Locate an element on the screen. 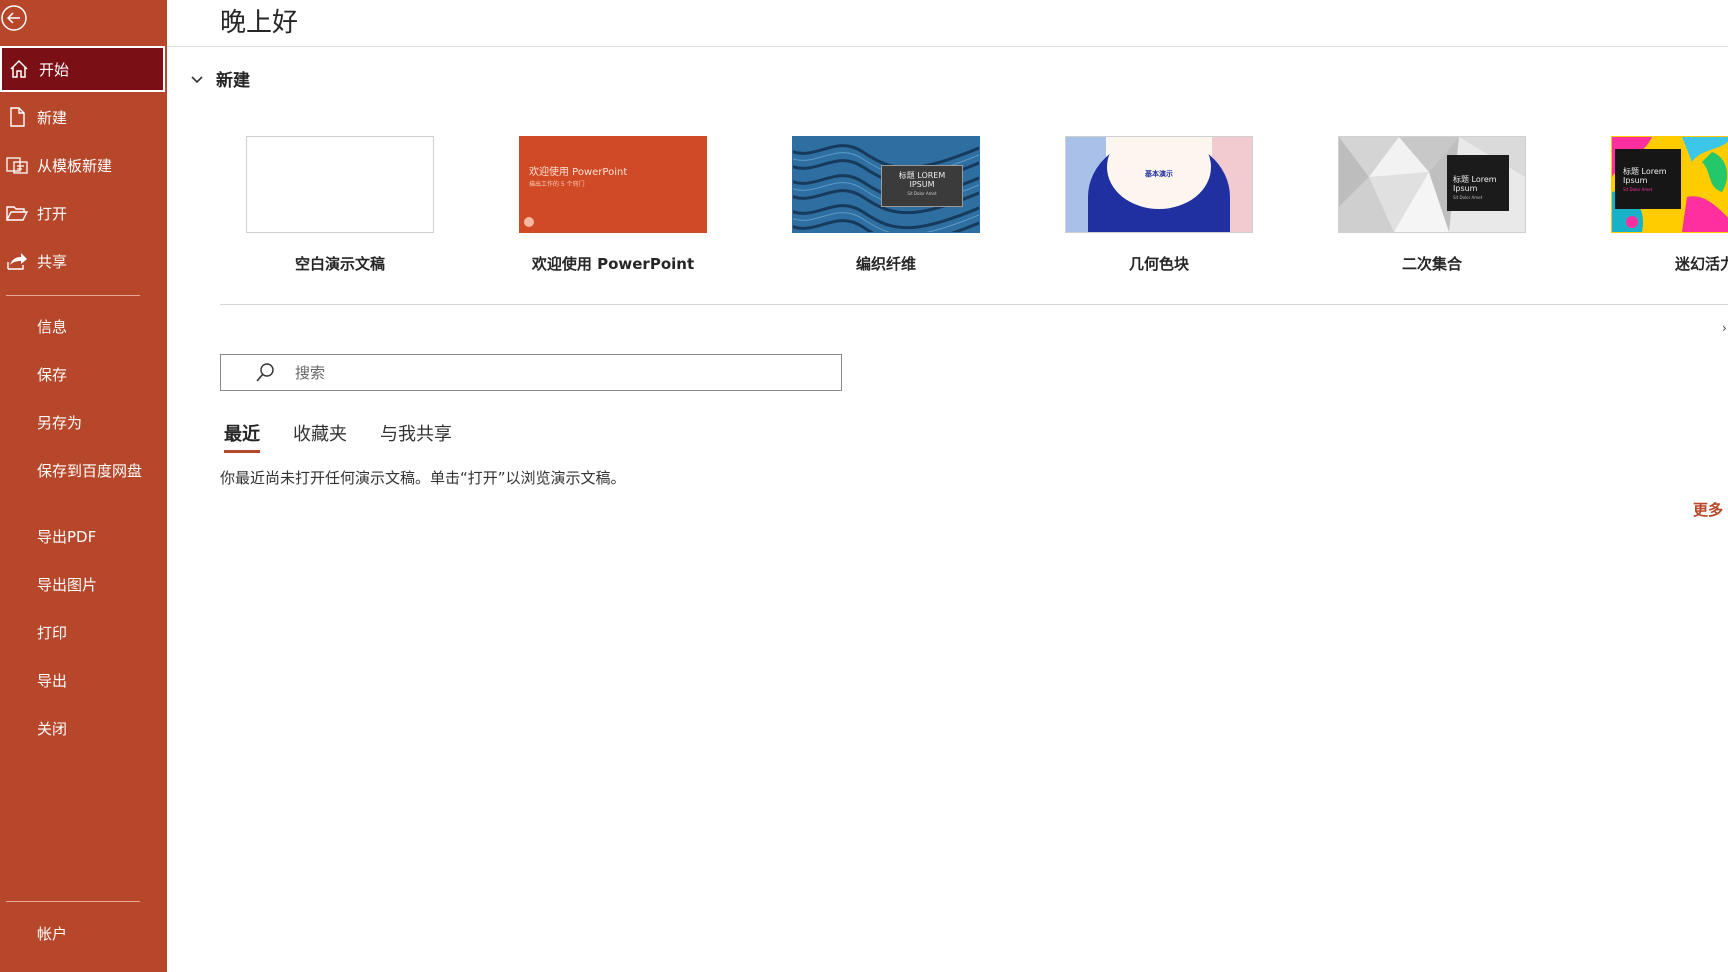 This screenshot has width=1728, height=972. nav-new-label: 新建 is located at coordinates (52, 117).